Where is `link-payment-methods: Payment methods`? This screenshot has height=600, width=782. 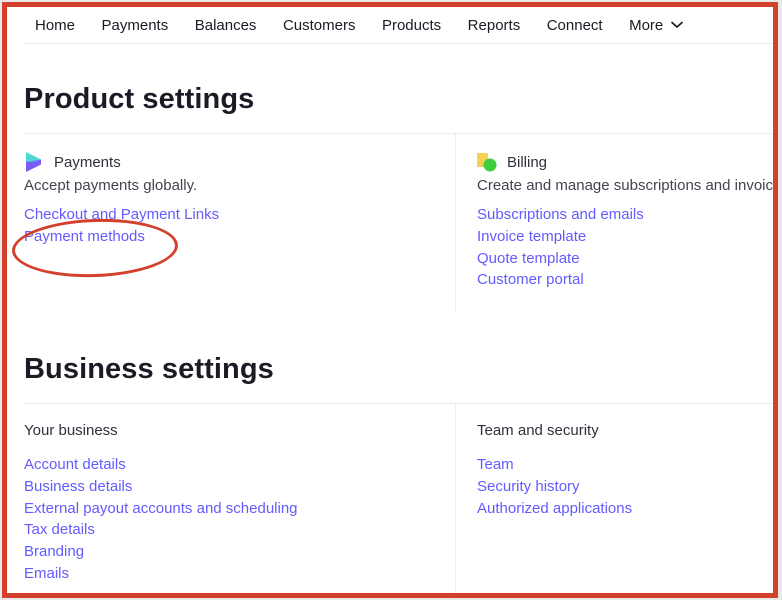 link-payment-methods: Payment methods is located at coordinates (121, 237).